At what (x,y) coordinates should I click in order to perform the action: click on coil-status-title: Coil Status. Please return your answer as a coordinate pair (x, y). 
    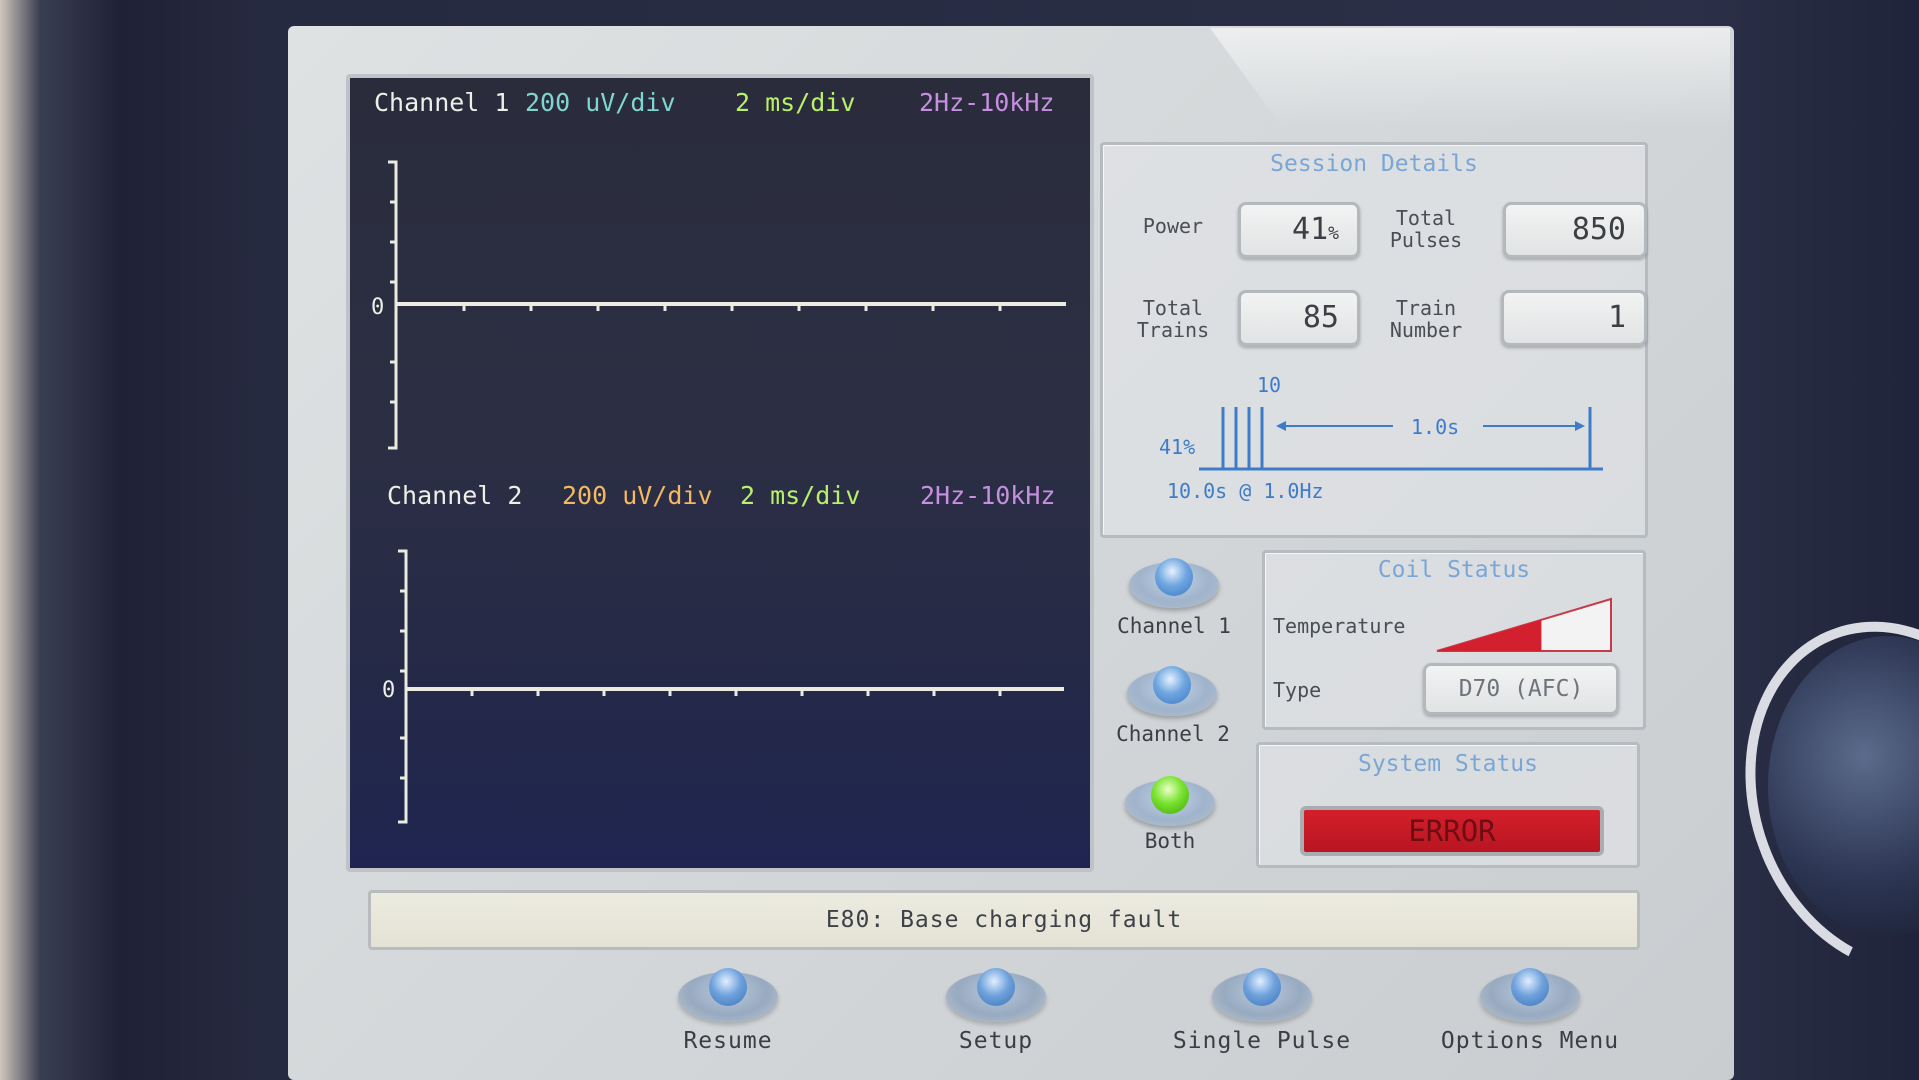
    Looking at the image, I should click on (1454, 570).